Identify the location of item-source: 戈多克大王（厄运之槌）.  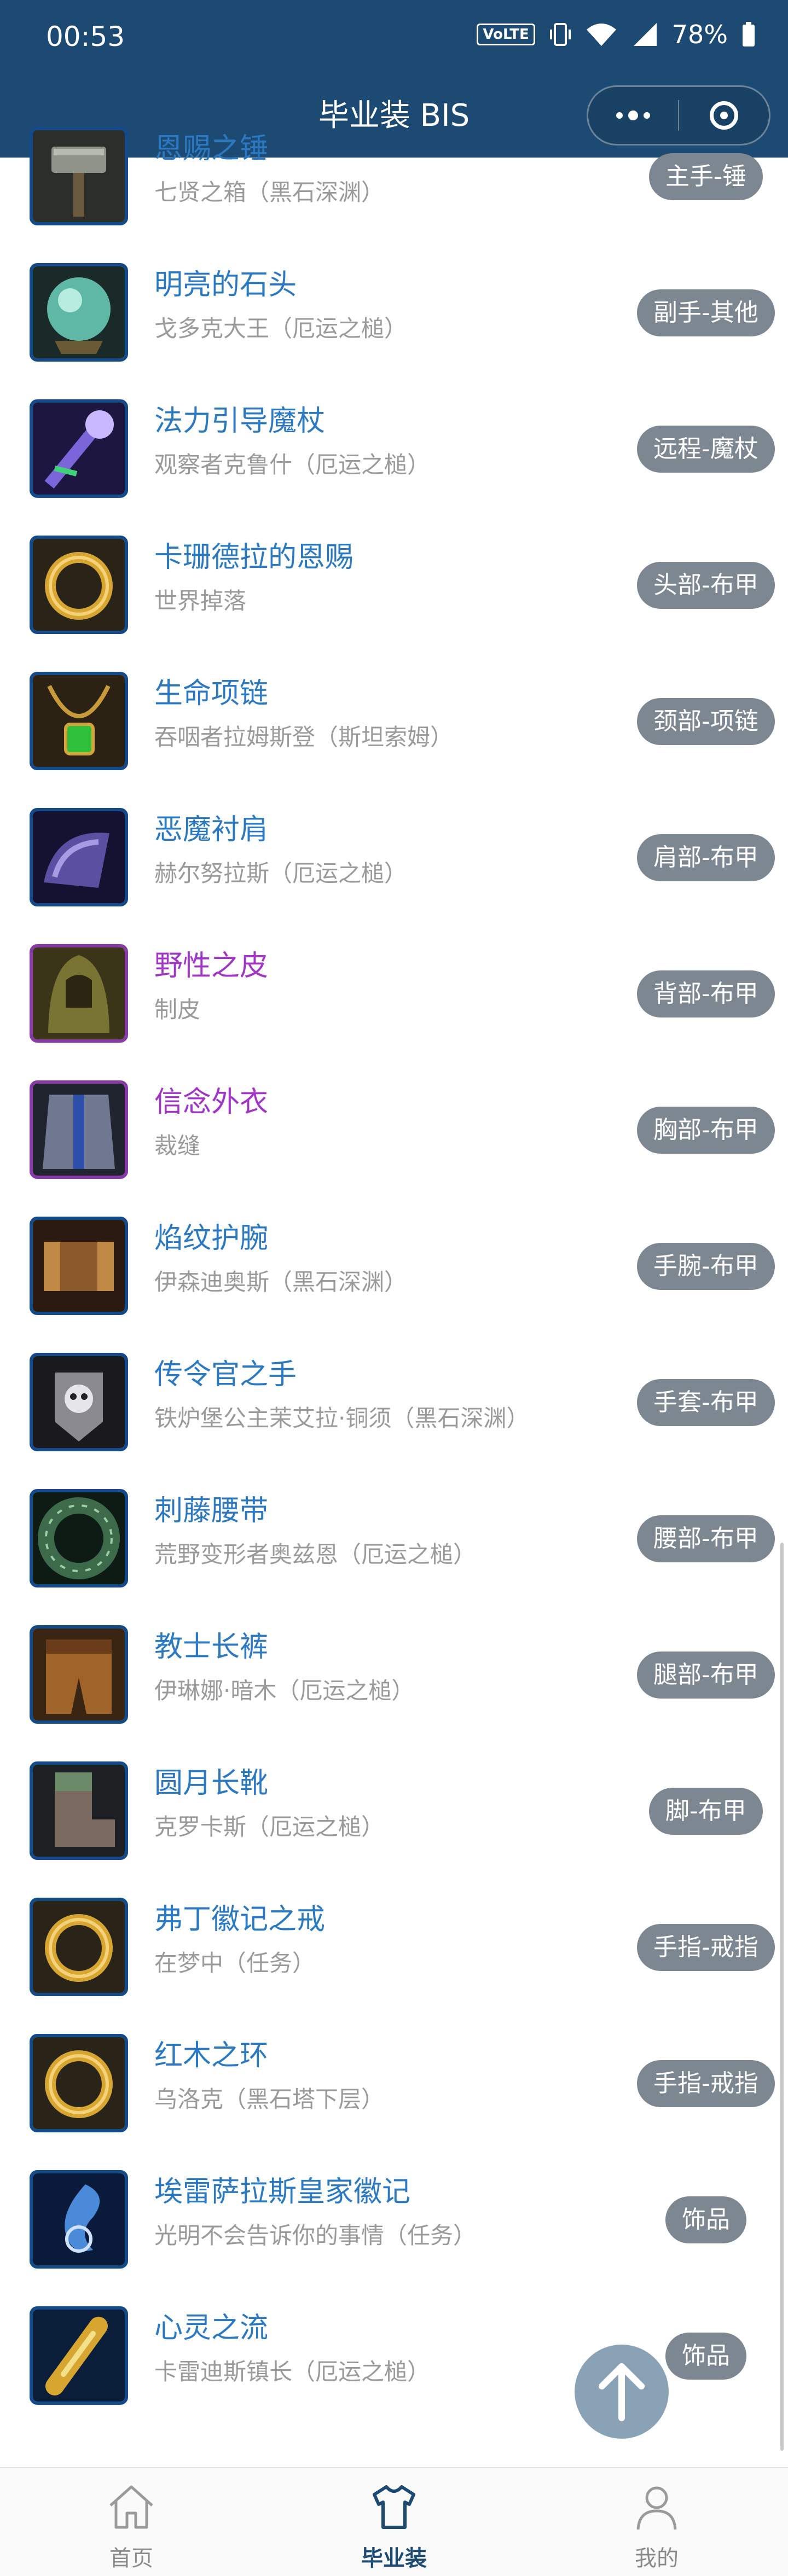
(281, 328).